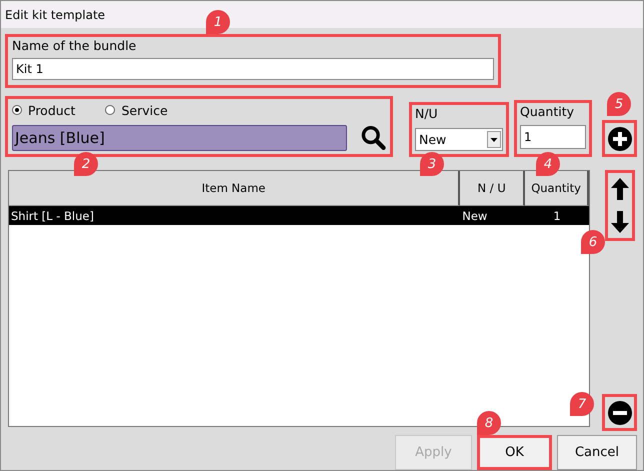 The width and height of the screenshot is (644, 471). What do you see at coordinates (52, 216) in the screenshot?
I see `table-cell-text: Shirt [L - Blue]` at bounding box center [52, 216].